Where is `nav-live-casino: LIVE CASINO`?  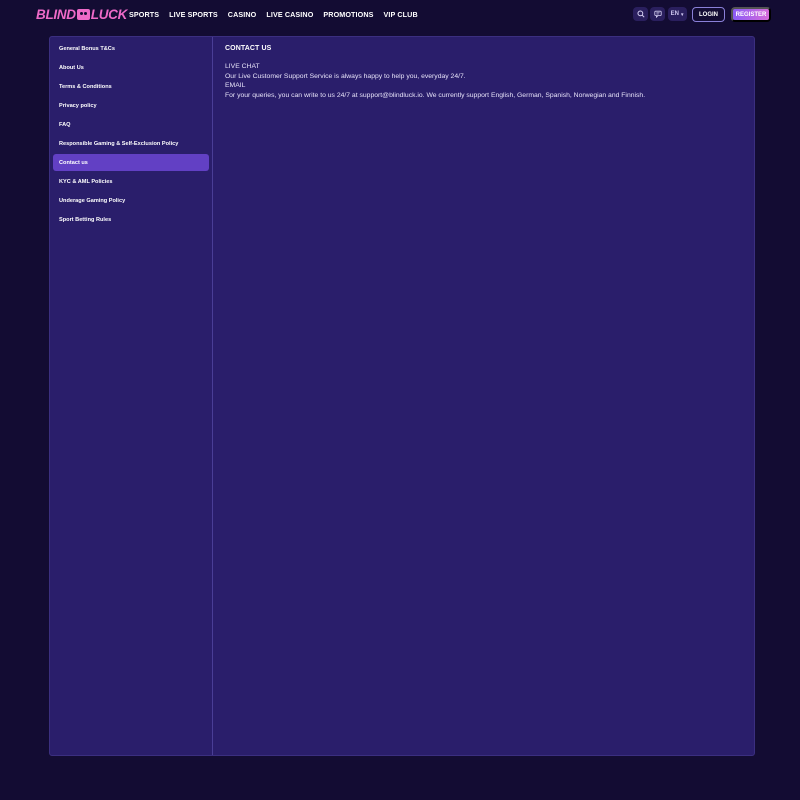
nav-live-casino: LIVE CASINO is located at coordinates (289, 14).